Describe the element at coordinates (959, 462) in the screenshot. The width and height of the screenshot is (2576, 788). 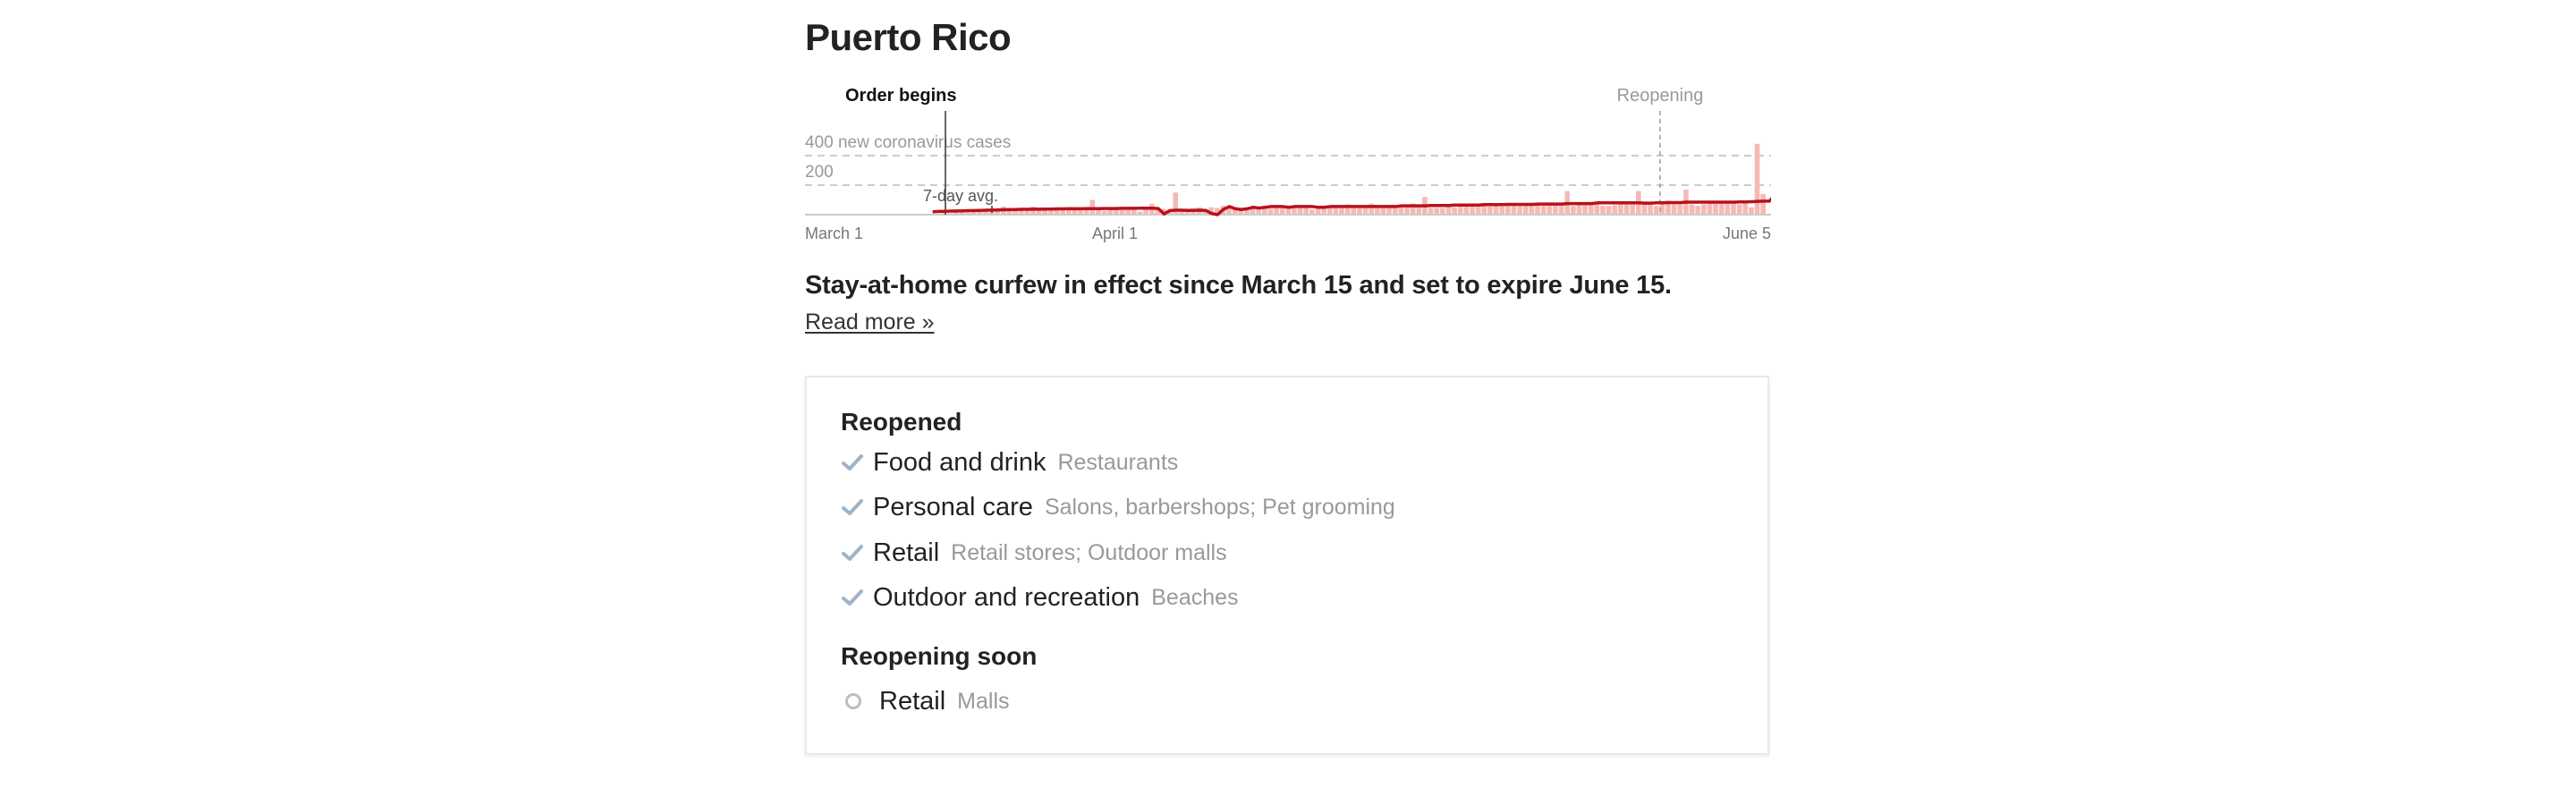
I see `item-name: Food and drink` at that location.